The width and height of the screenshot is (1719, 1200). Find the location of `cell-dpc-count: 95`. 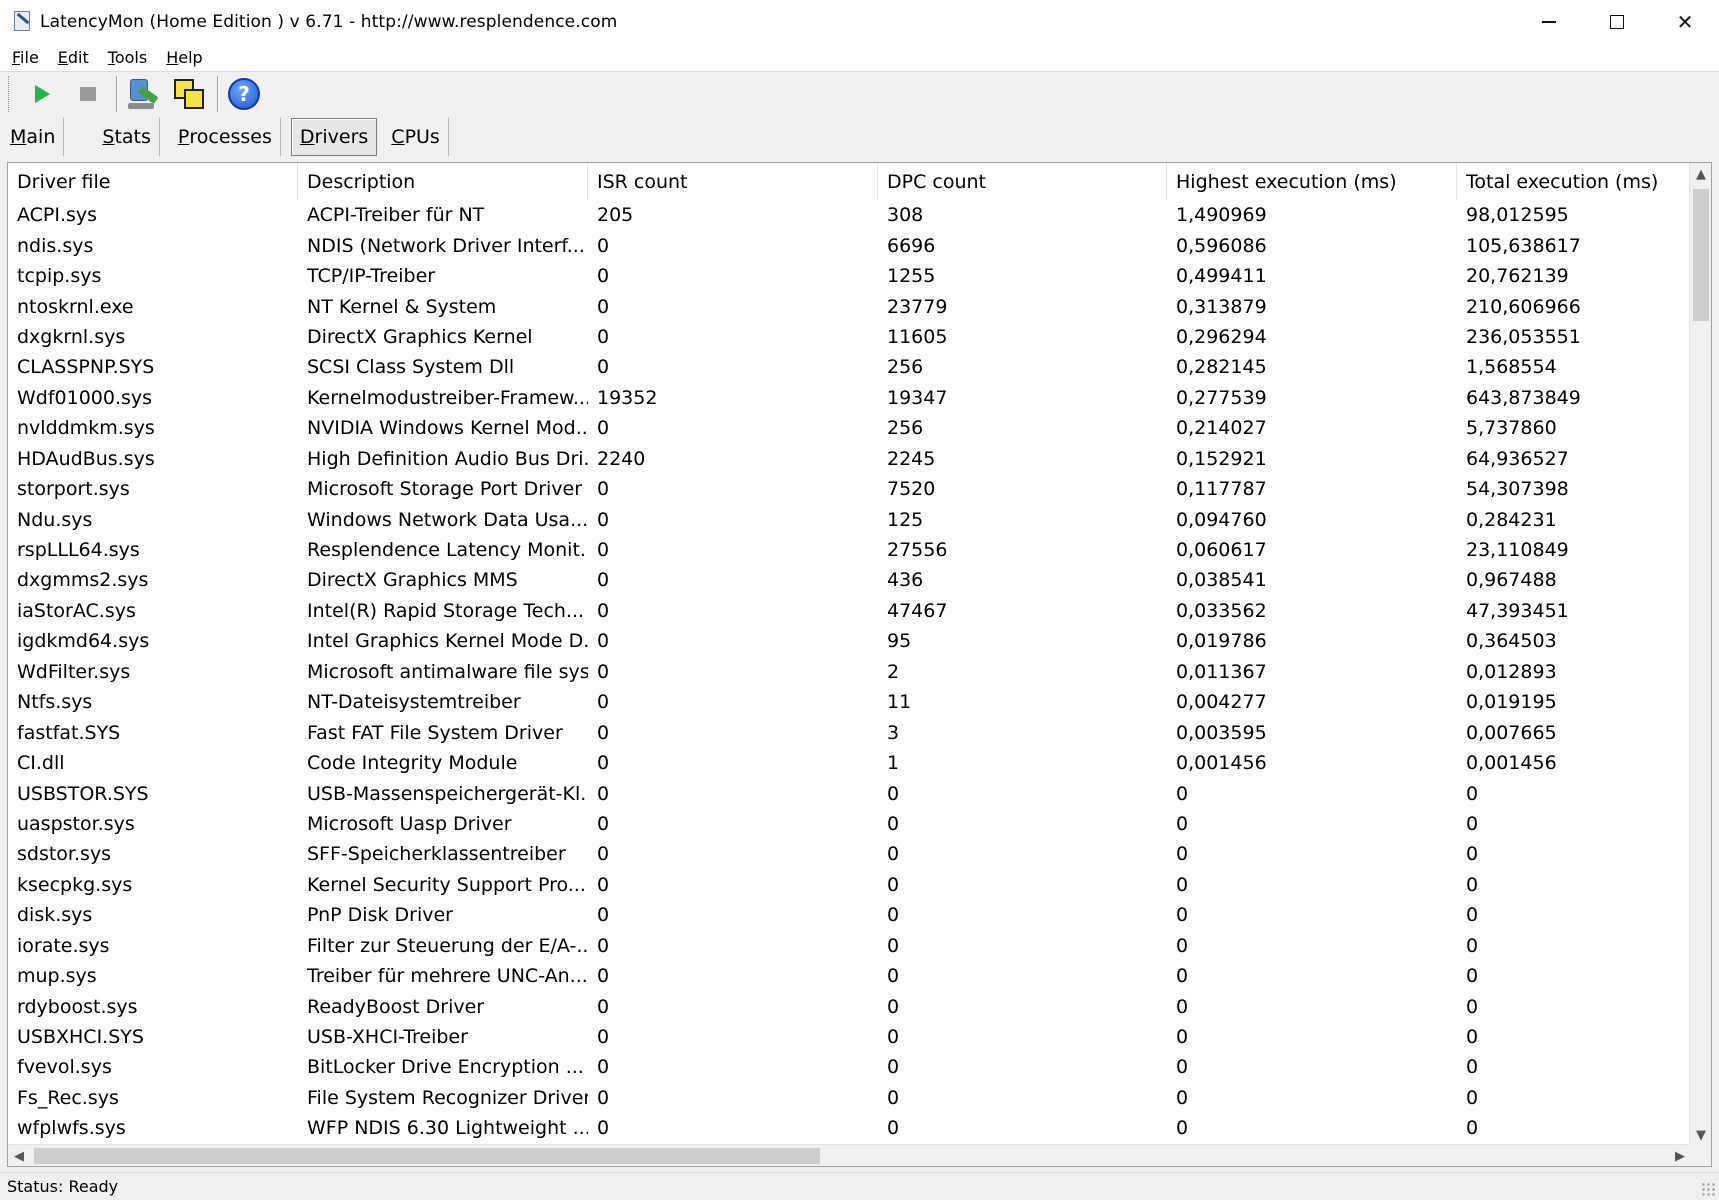

cell-dpc-count: 95 is located at coordinates (899, 641).